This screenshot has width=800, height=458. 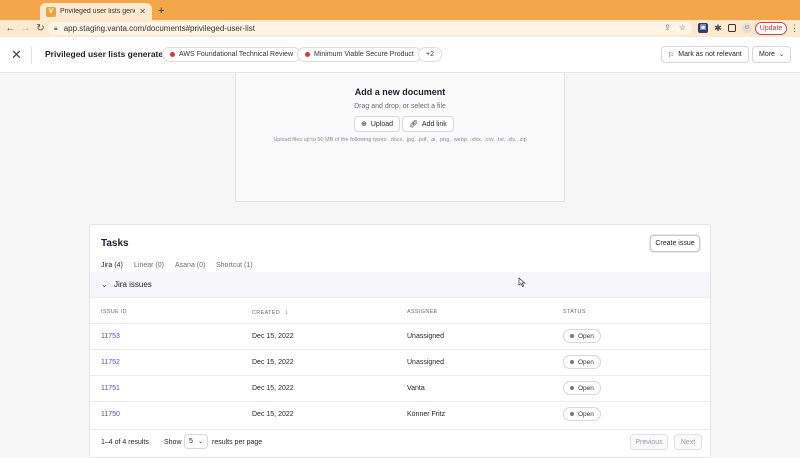 What do you see at coordinates (161, 11) in the screenshot?
I see `new-tab-icon: +` at bounding box center [161, 11].